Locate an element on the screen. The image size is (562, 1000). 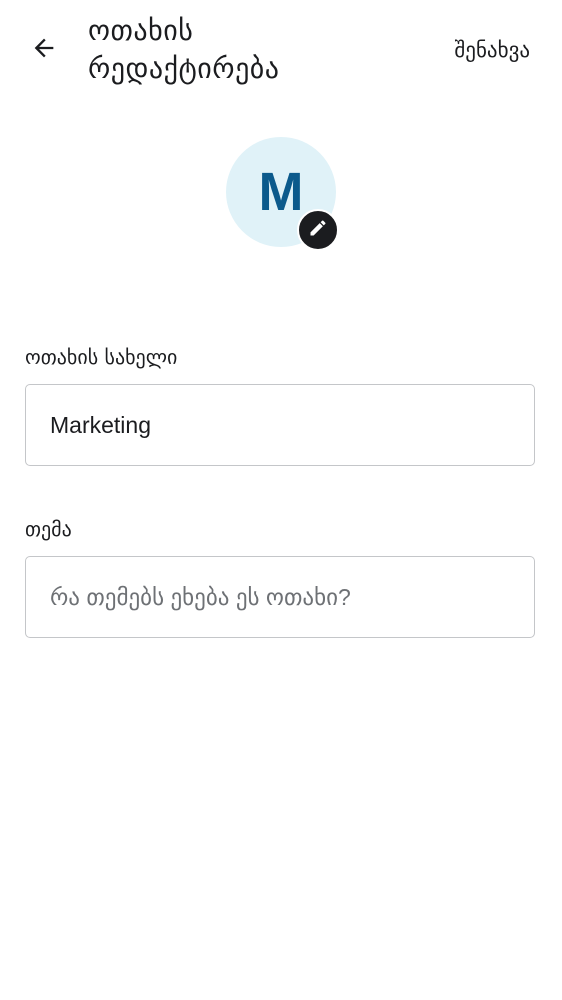
room-name-label: ოთახის სახელი is located at coordinates (101, 357).